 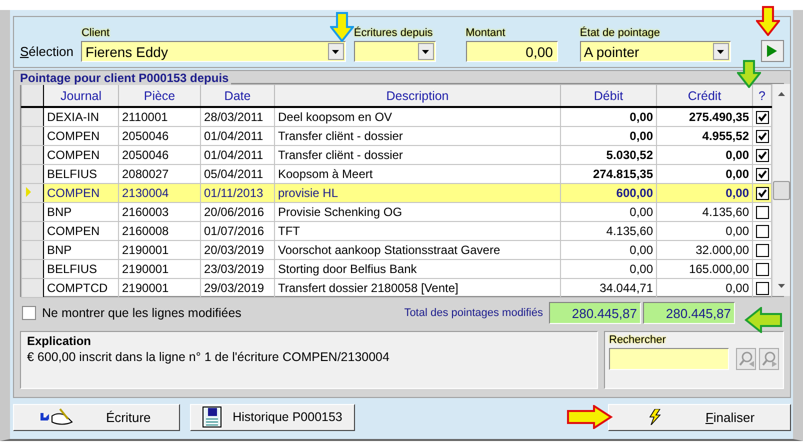 I want to click on table-cell: Voorschot aankoop Stationsstraat Gavere, so click(x=417, y=250).